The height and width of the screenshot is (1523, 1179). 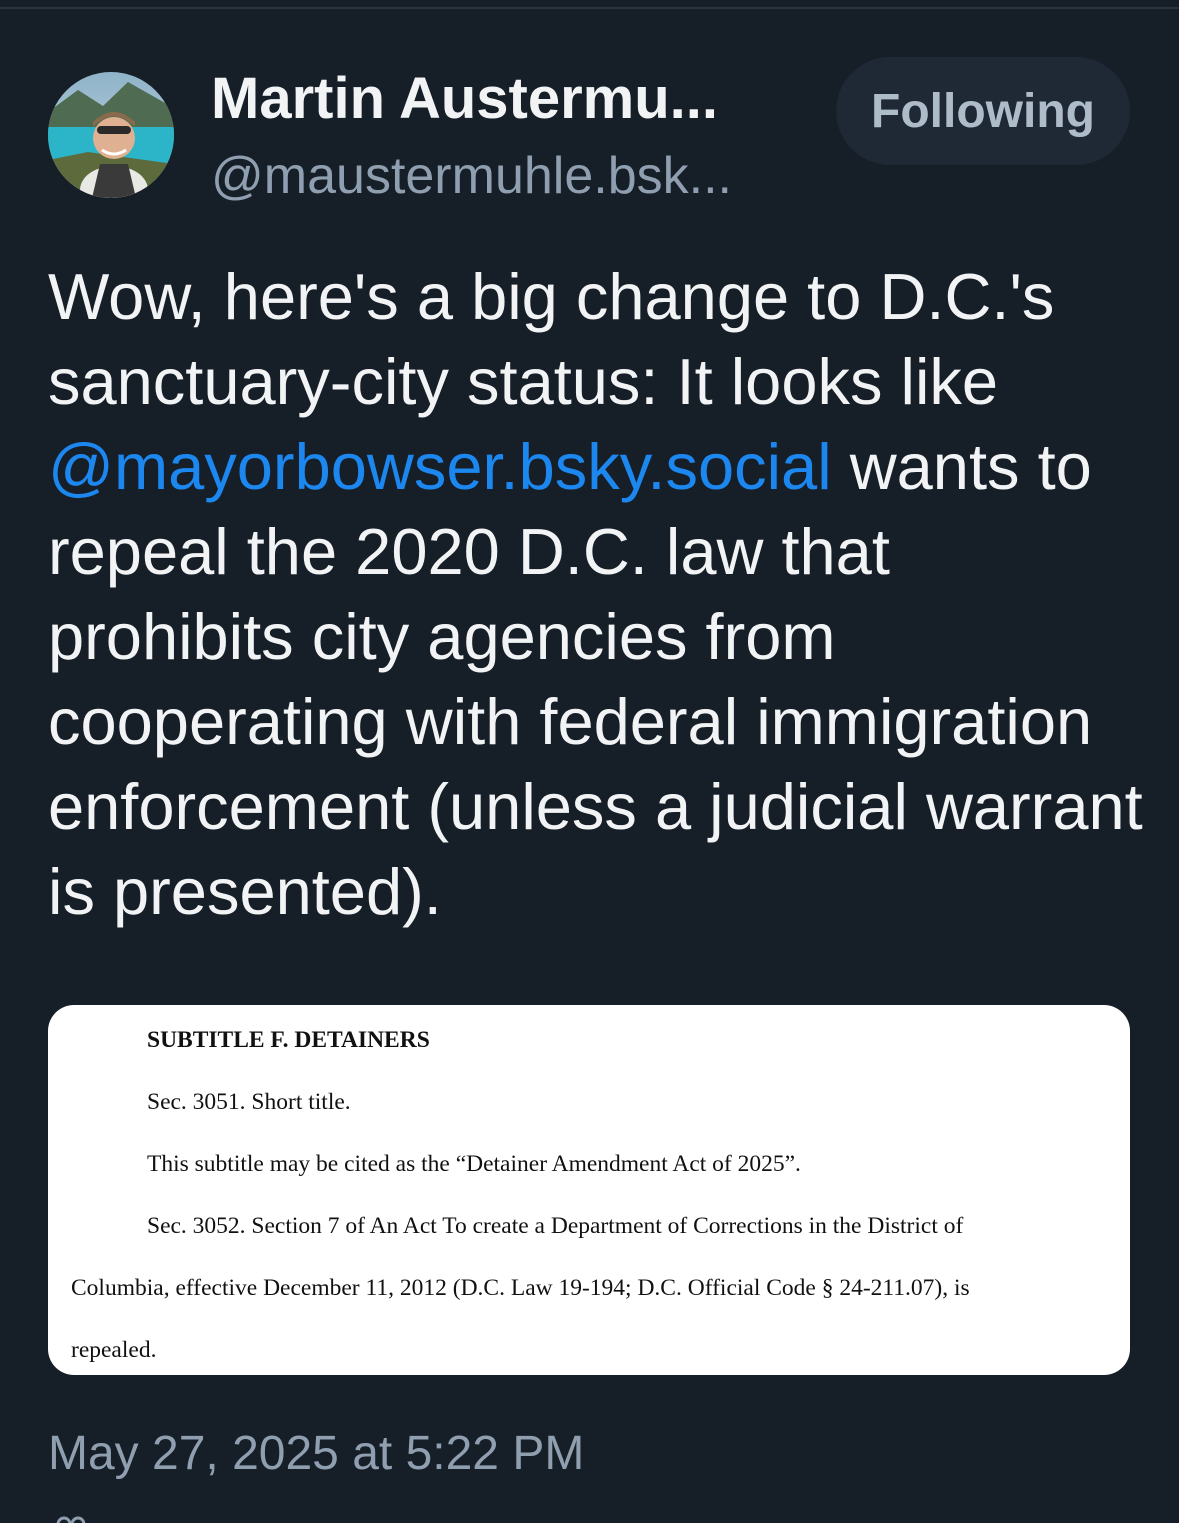 I want to click on footer-row-partial, so click(x=77, y=1515).